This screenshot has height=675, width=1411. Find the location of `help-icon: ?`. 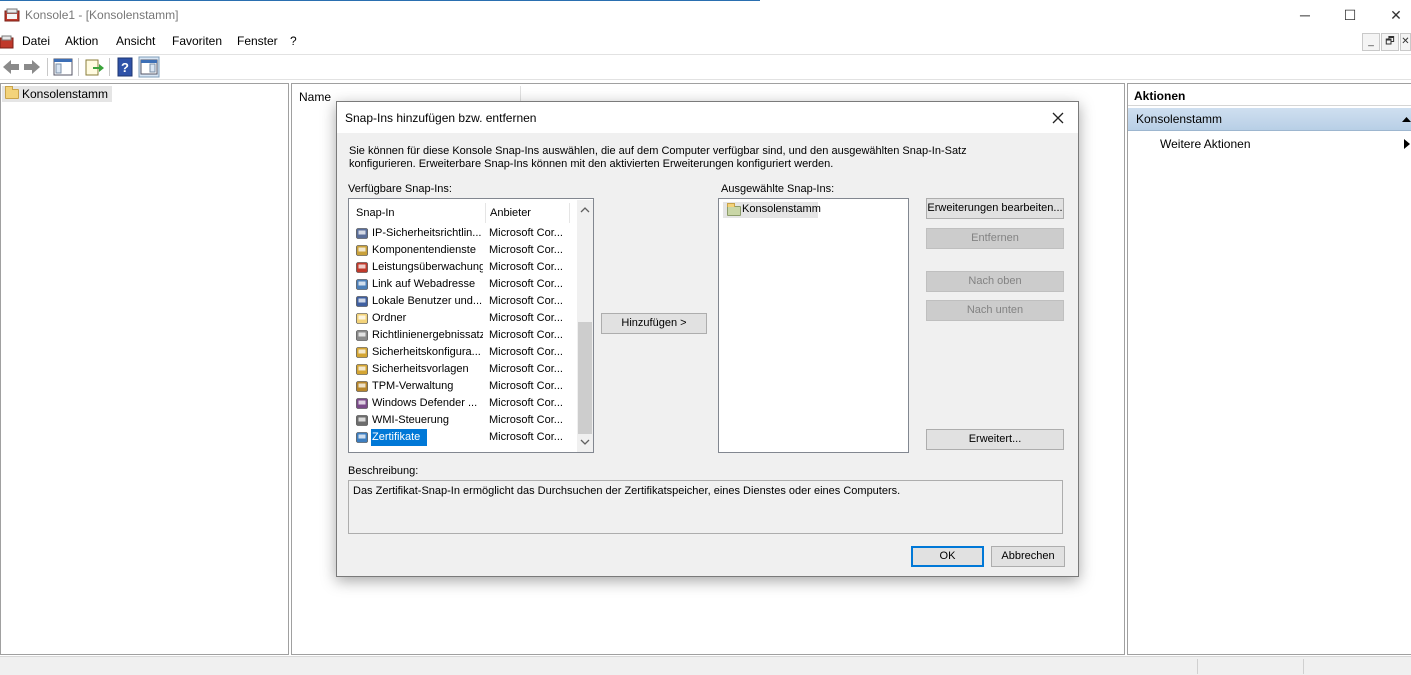

help-icon: ? is located at coordinates (125, 67).